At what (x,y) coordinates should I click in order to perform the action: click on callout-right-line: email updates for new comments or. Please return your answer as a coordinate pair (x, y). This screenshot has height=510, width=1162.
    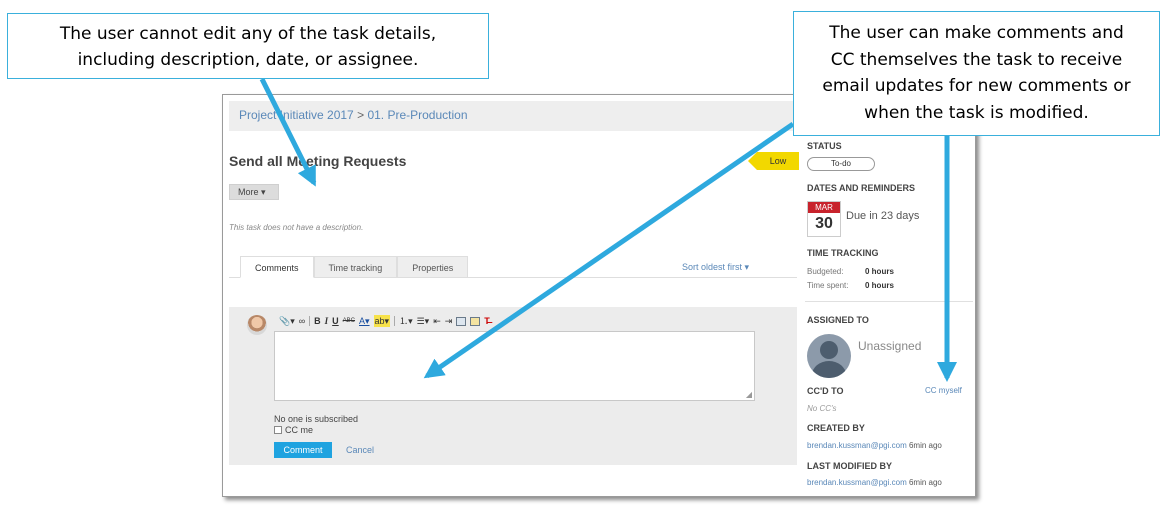
    Looking at the image, I should click on (976, 86).